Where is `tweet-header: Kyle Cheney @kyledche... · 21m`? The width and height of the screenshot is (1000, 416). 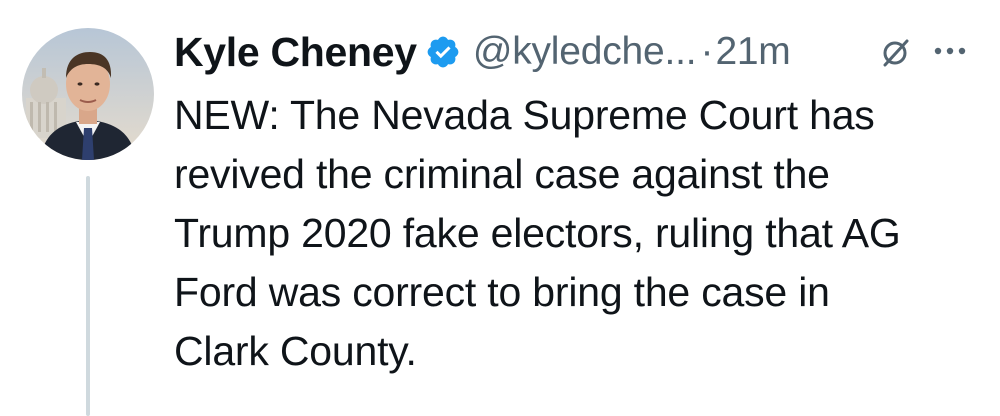
tweet-header: Kyle Cheney @kyledche... · 21m is located at coordinates (574, 52).